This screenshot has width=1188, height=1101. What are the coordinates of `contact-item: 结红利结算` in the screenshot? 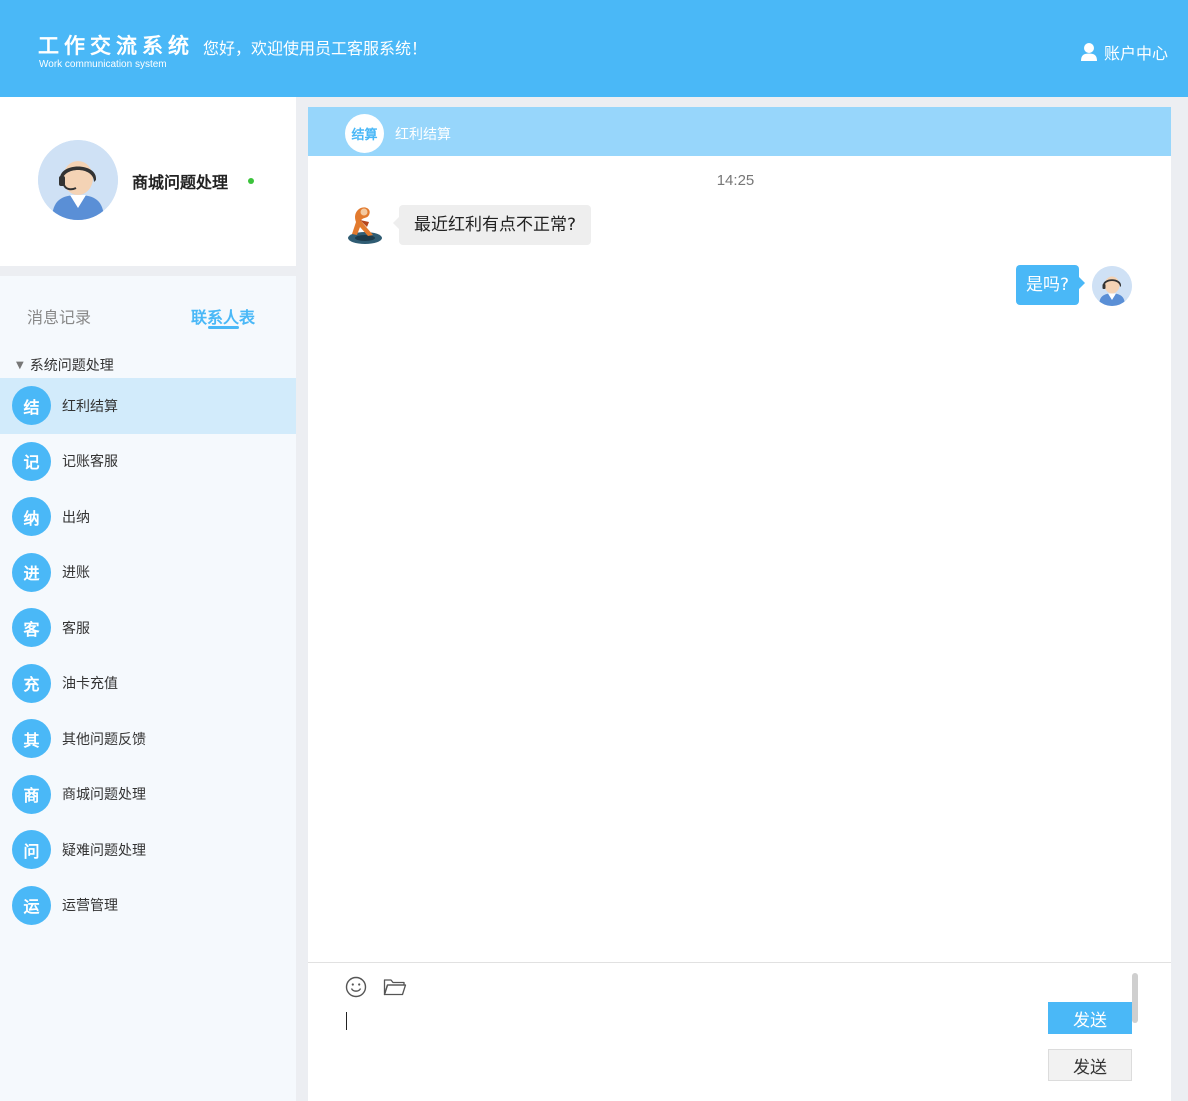 It's located at (148, 406).